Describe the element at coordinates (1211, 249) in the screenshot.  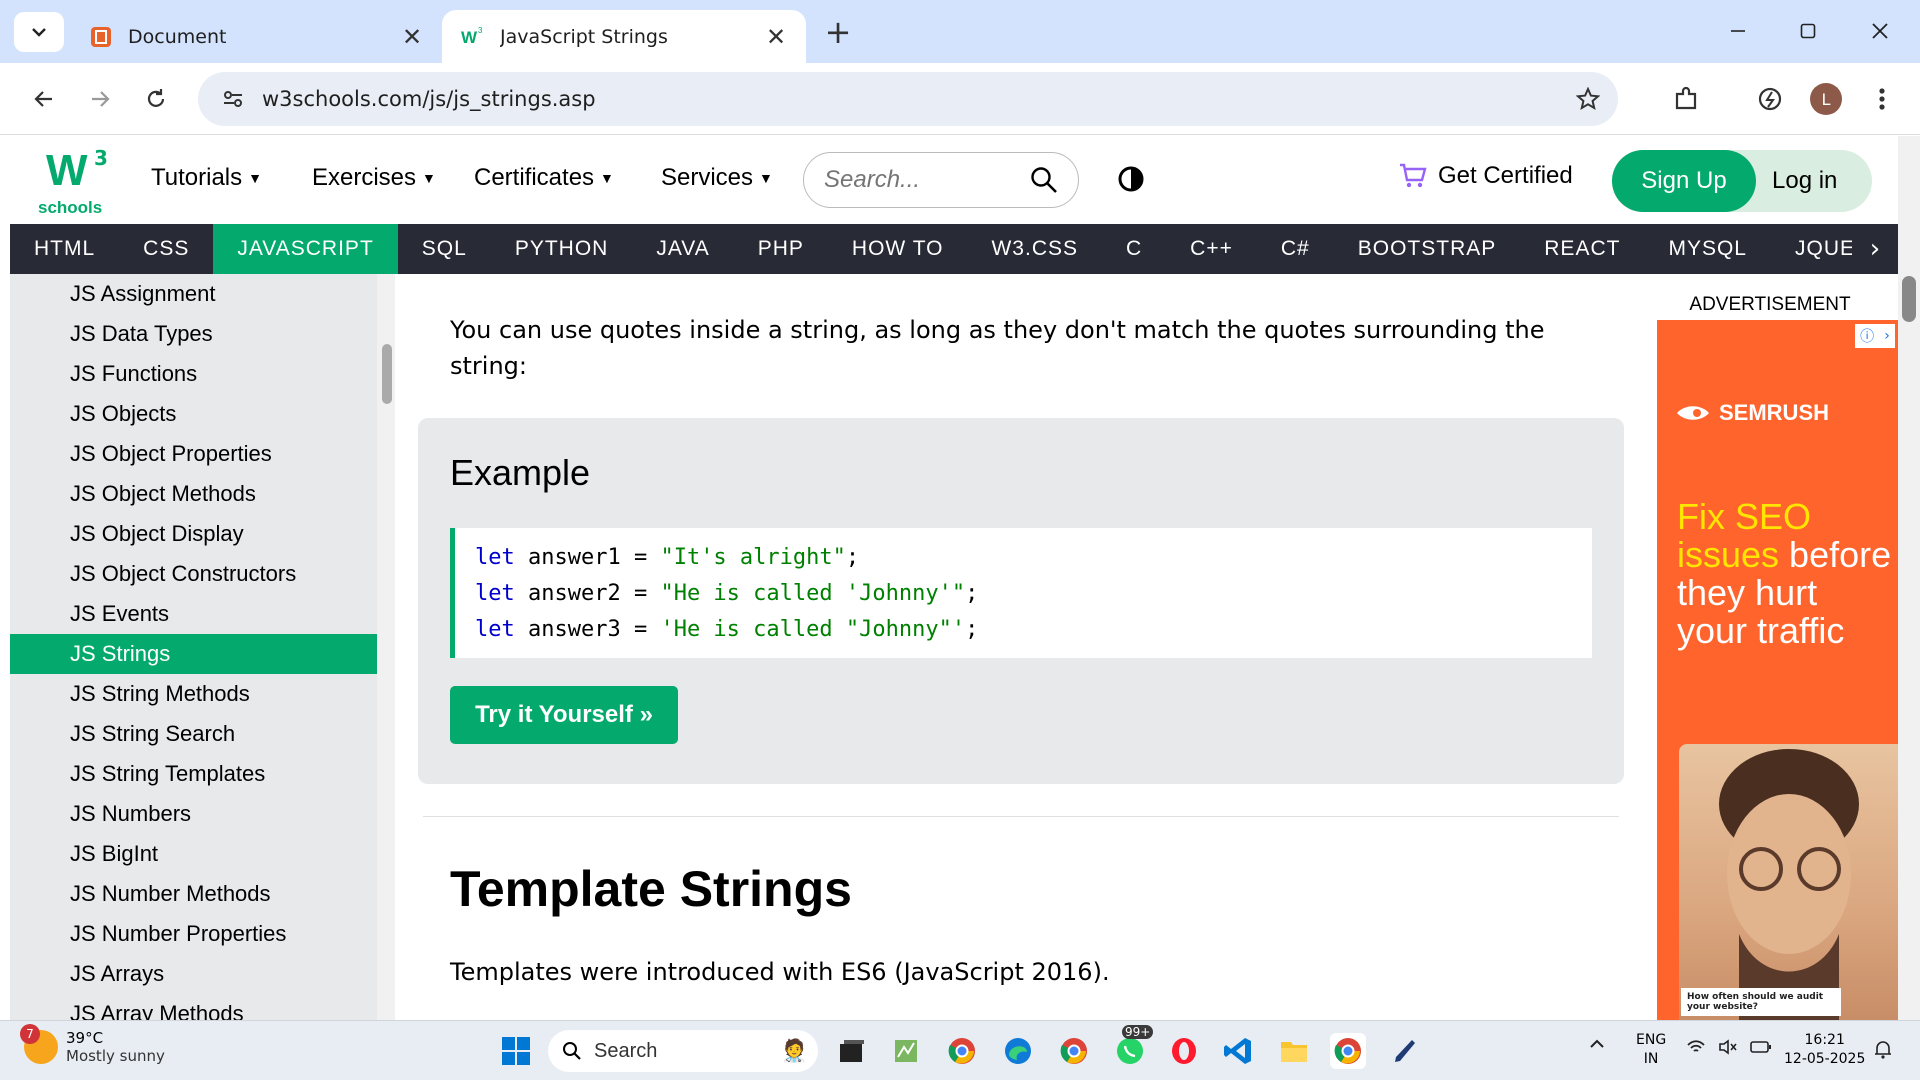
I see `topic-cpp: C++` at that location.